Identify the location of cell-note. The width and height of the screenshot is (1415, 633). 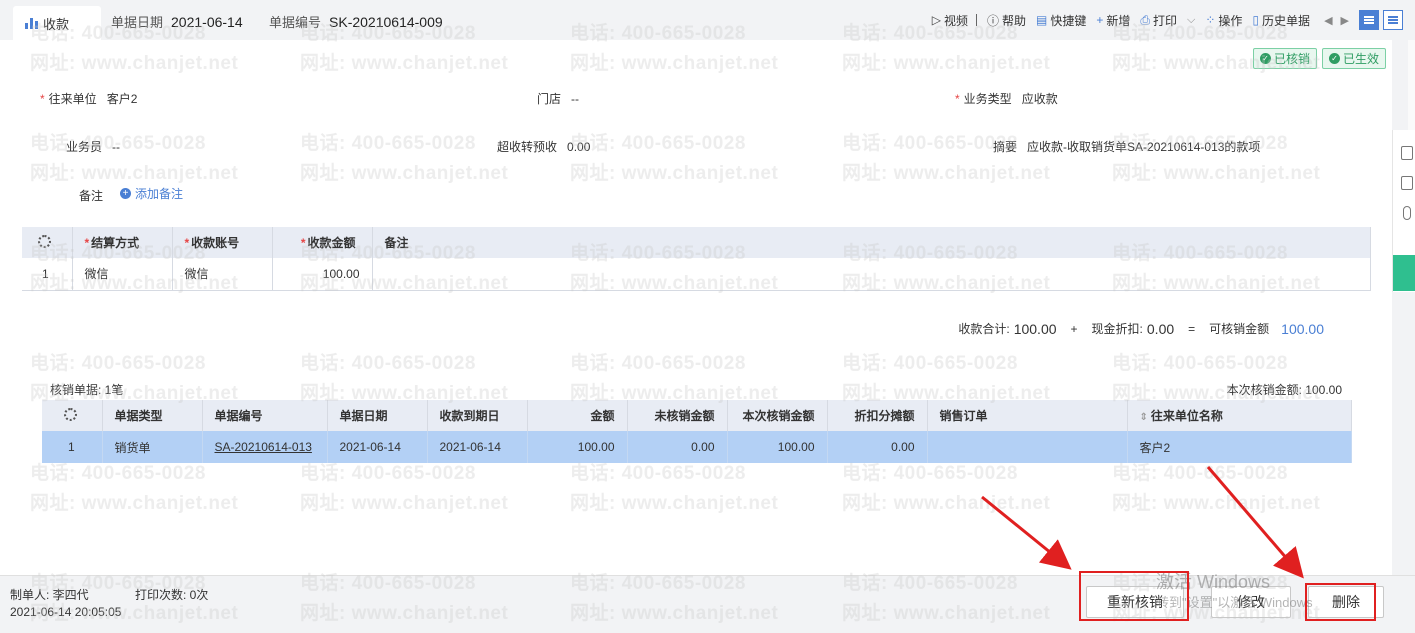
(871, 274).